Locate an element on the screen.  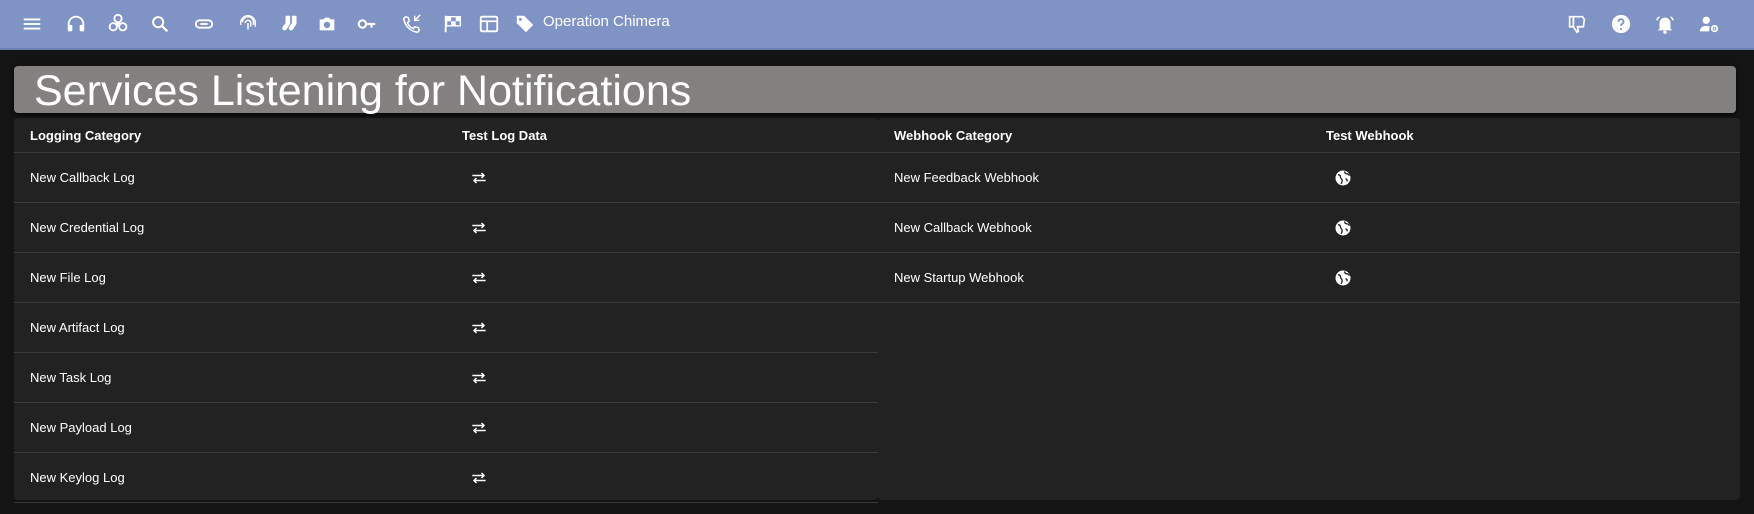
logging-category-cell: New Payload Log is located at coordinates (81, 427).